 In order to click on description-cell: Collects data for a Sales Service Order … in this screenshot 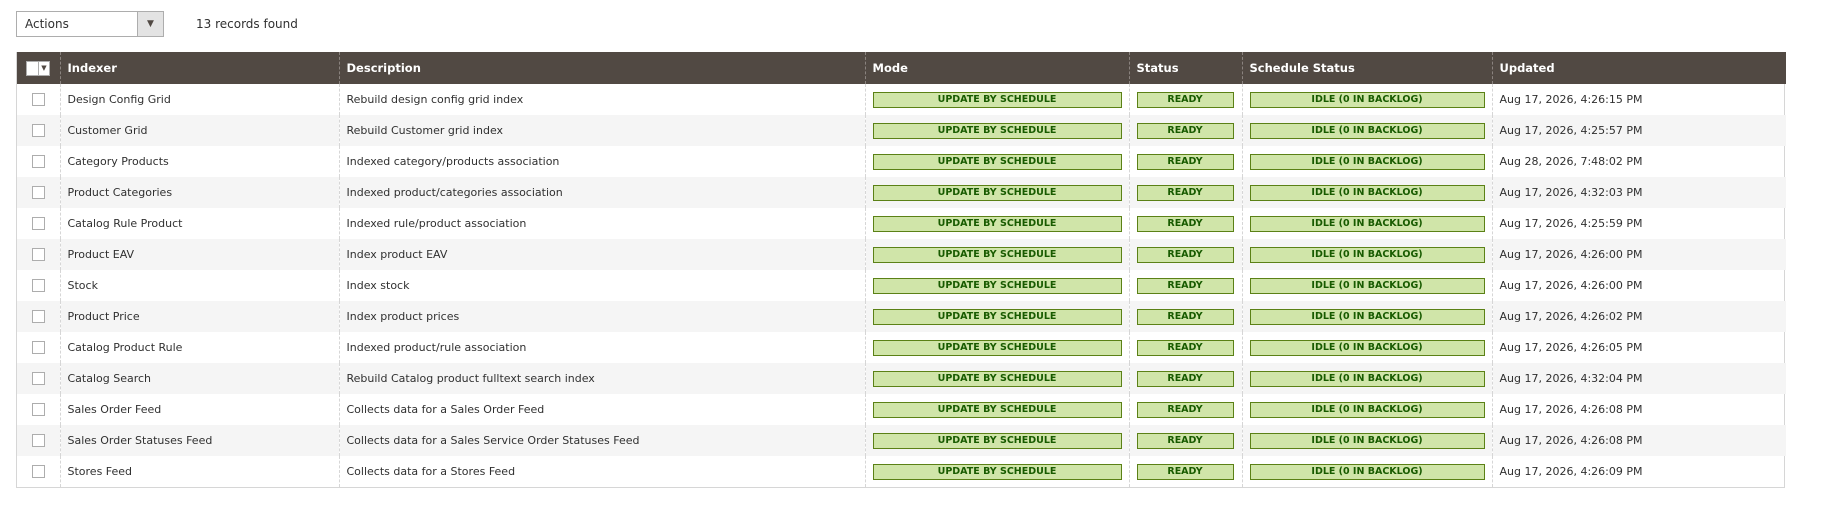, I will do `click(601, 440)`.